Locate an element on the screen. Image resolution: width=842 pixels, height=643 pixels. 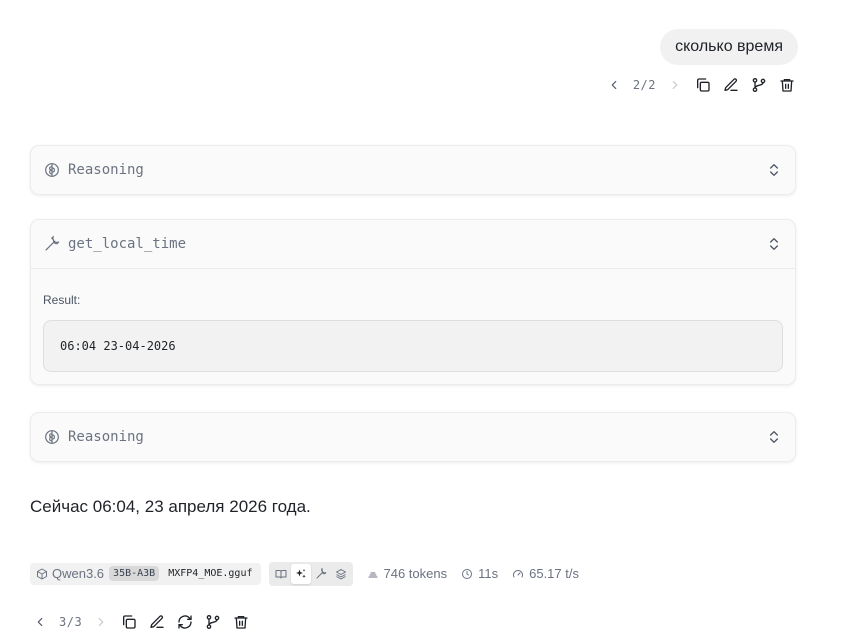
sparkles-icon is located at coordinates (300, 573).